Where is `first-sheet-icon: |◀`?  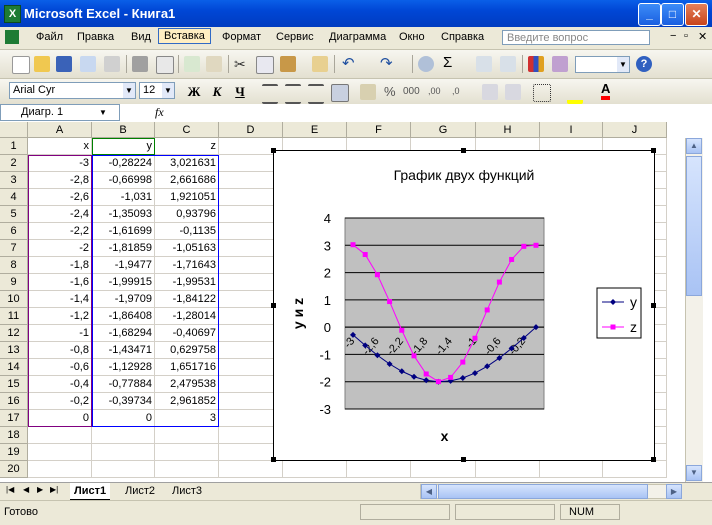 first-sheet-icon: |◀ is located at coordinates (10, 489).